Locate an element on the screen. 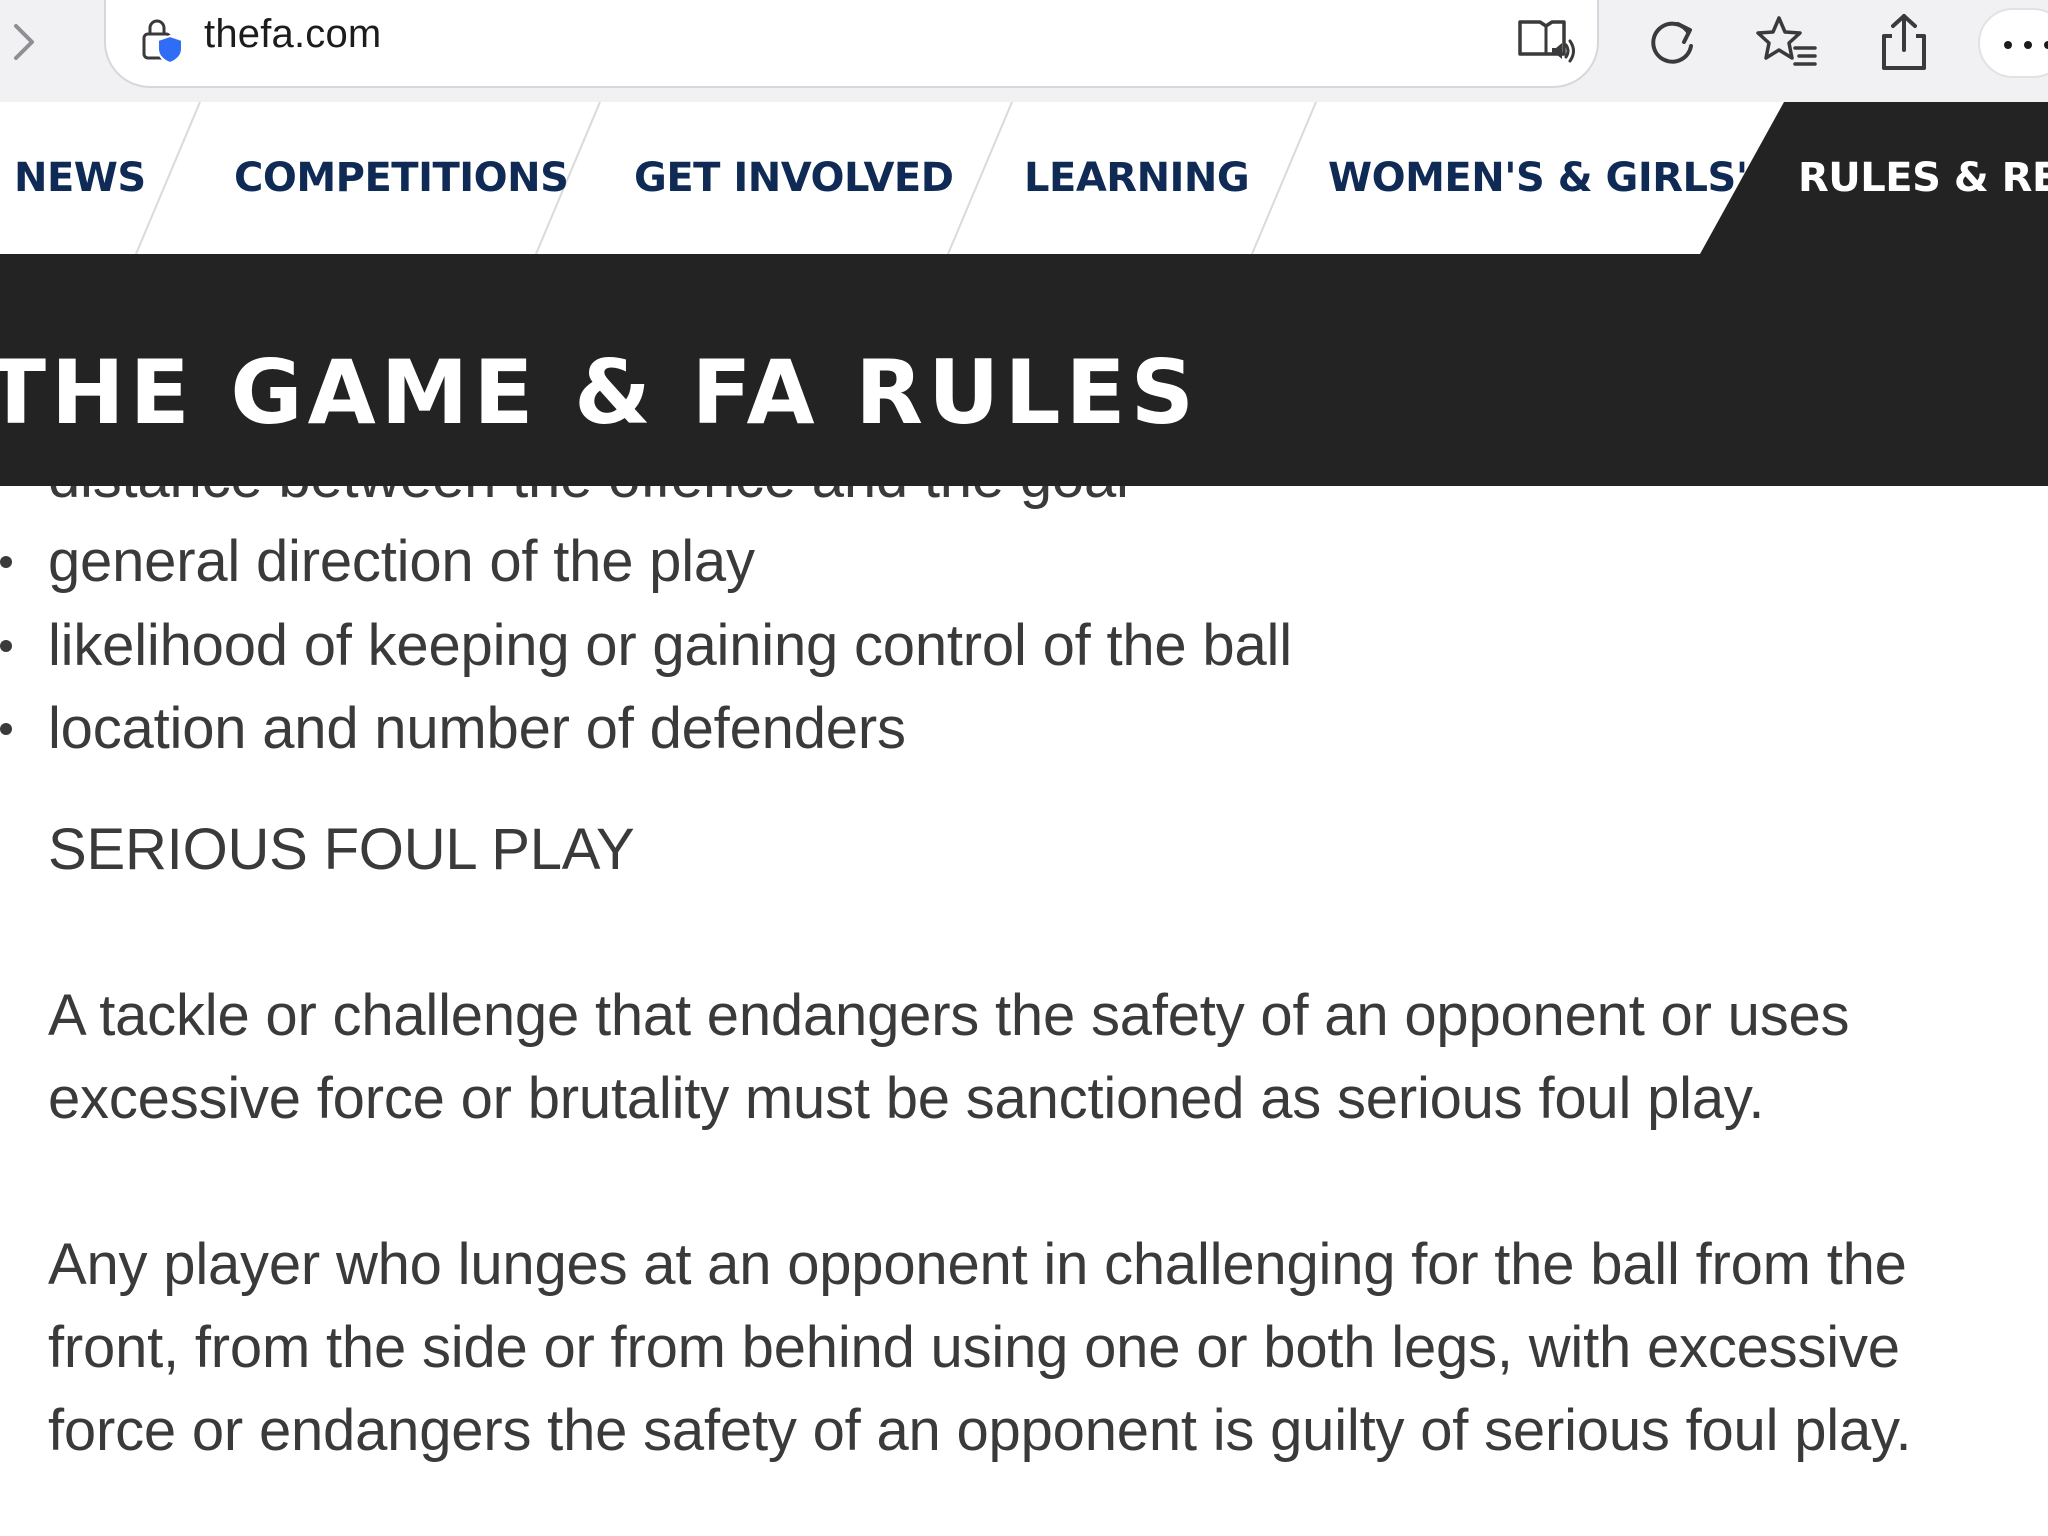  nav-item-womens-girls: WOMEN'S & GIRLS' is located at coordinates (1538, 178).